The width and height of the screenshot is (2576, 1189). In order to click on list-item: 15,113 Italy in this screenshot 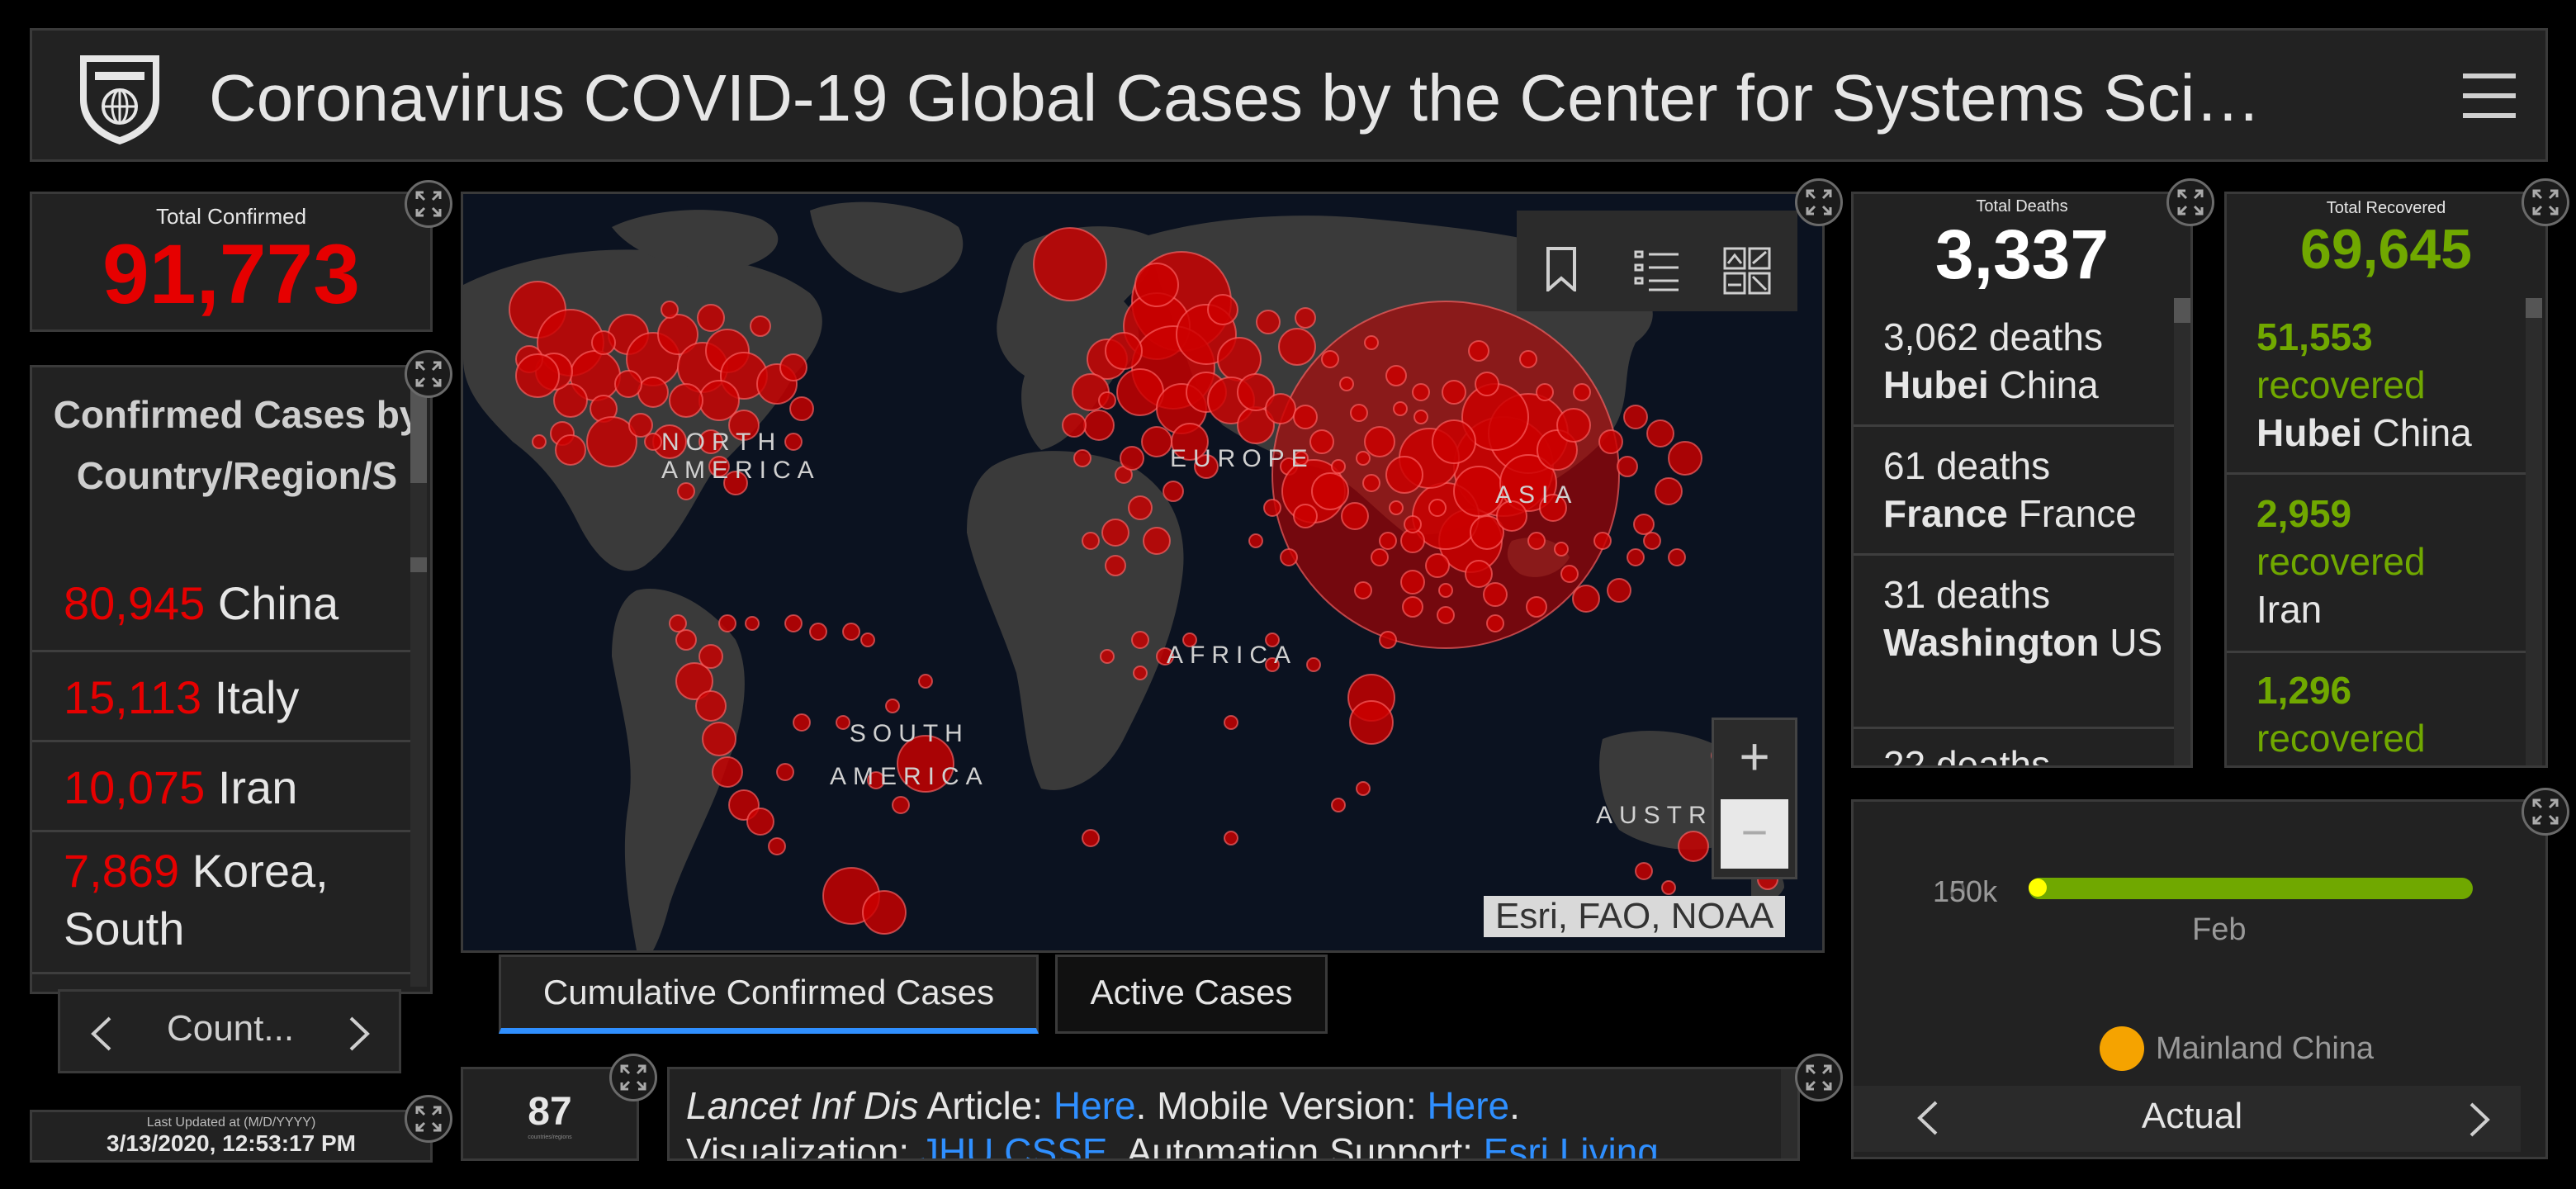, I will do `click(221, 697)`.